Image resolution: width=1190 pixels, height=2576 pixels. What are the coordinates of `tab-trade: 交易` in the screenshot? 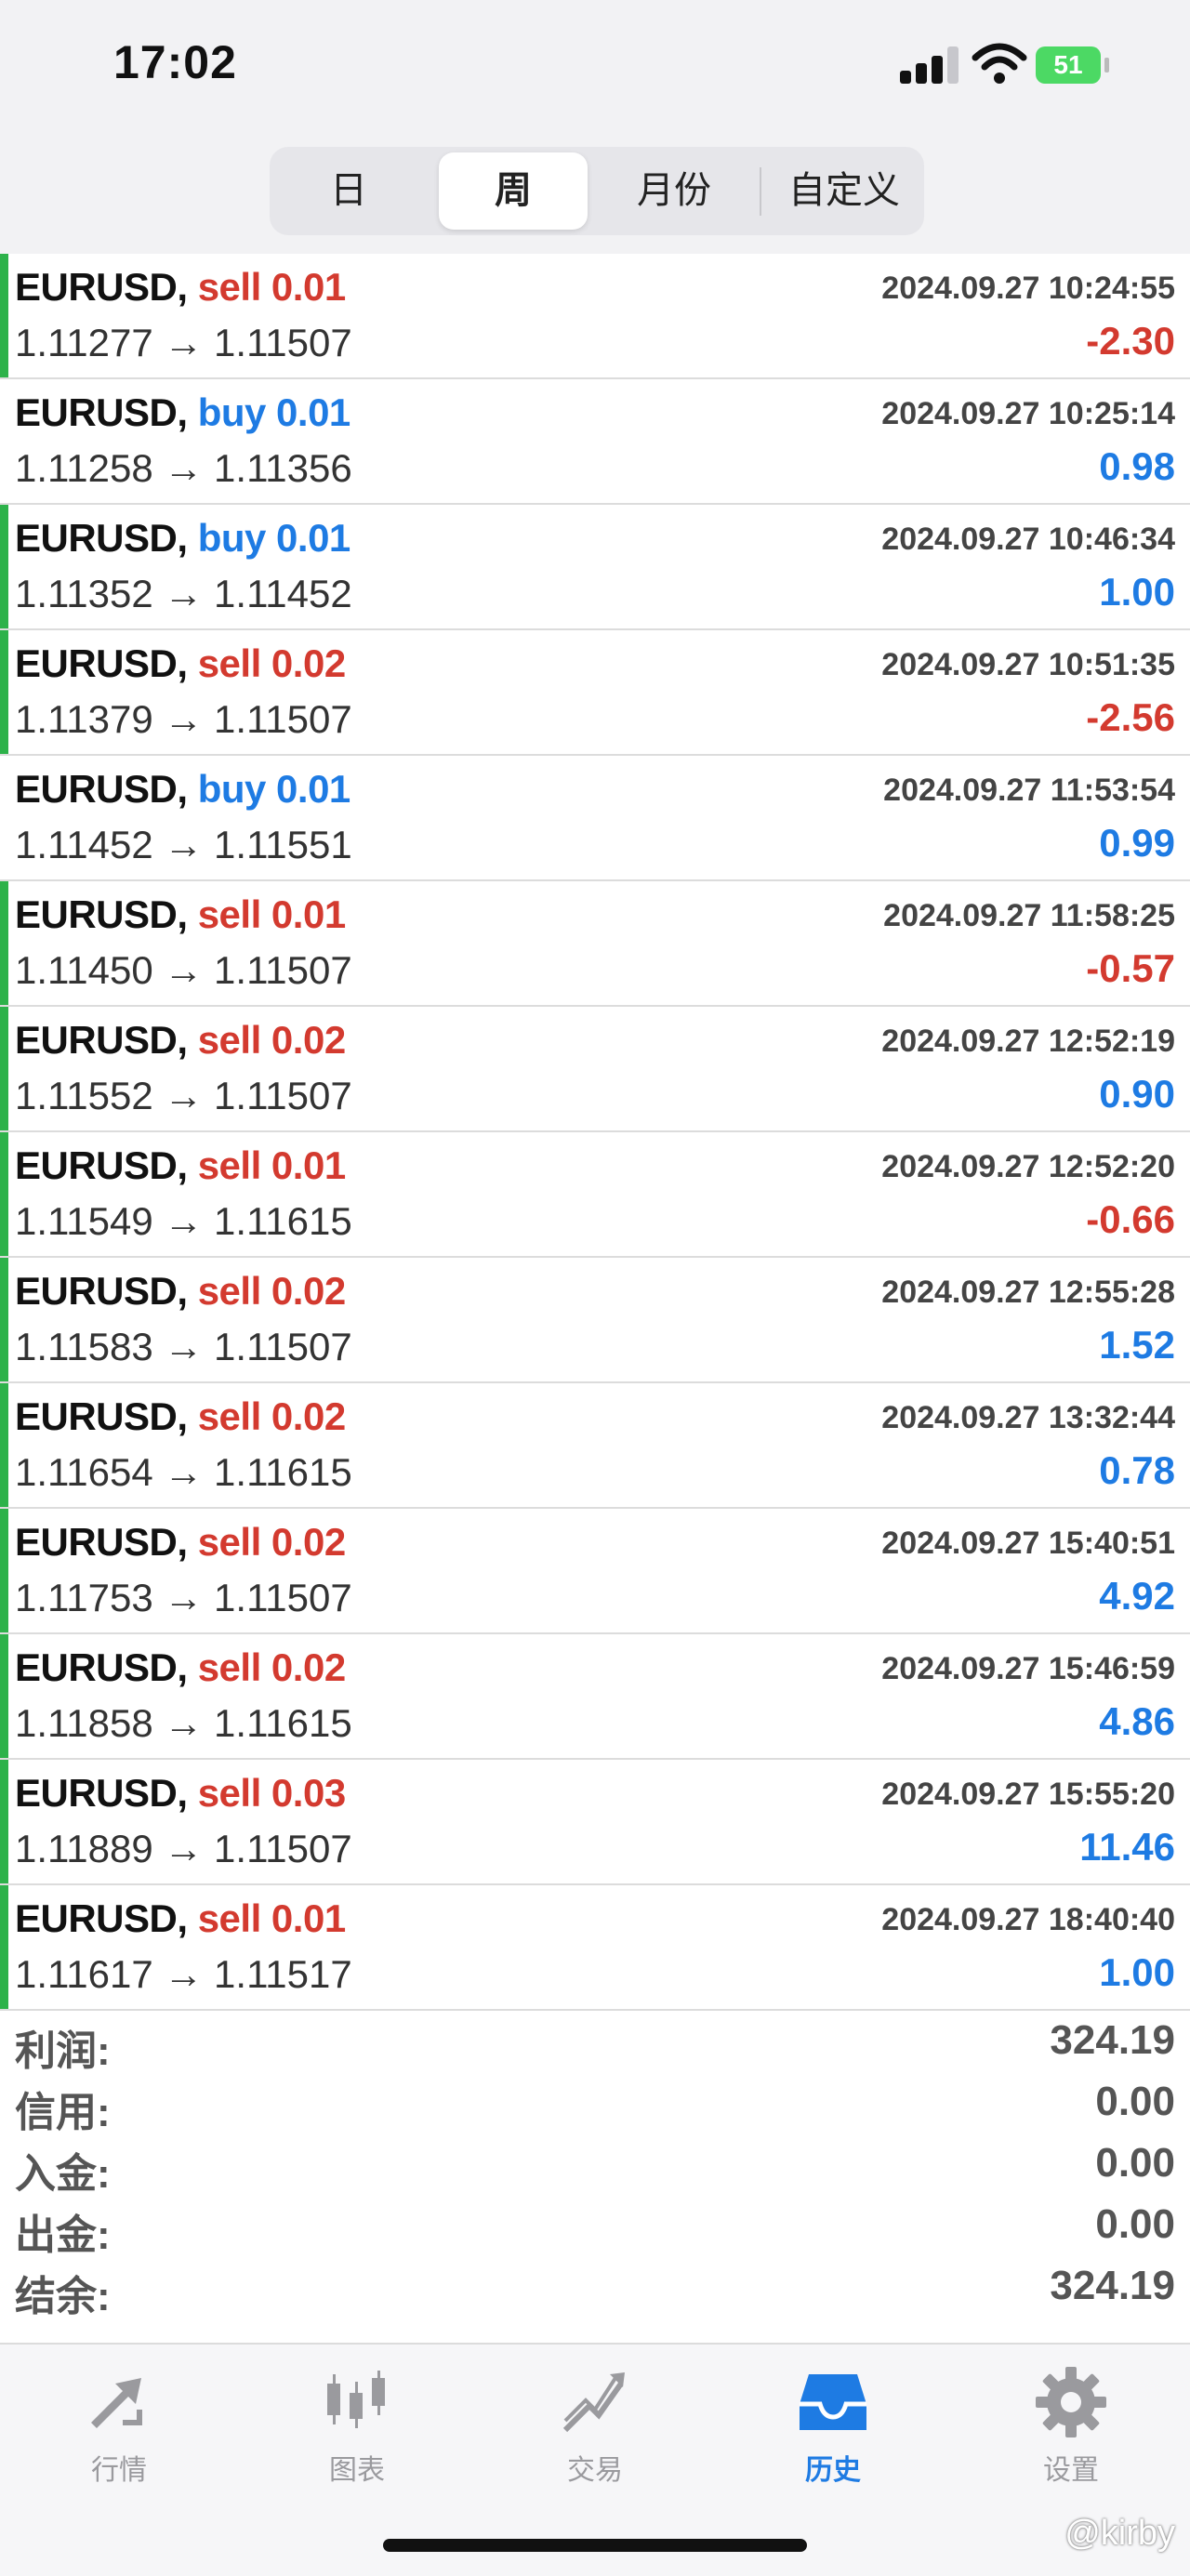 It's located at (595, 2430).